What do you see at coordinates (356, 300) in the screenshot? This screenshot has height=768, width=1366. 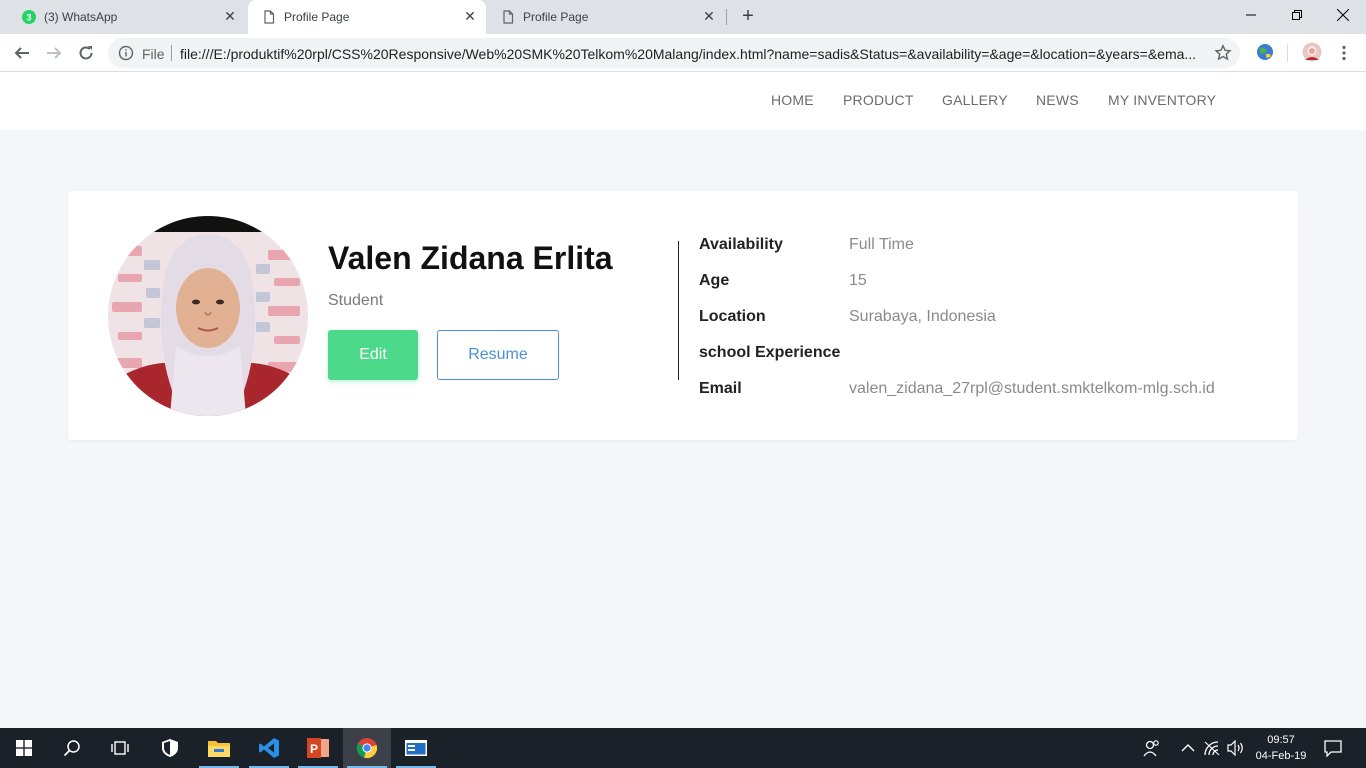 I see `profile-role: Student` at bounding box center [356, 300].